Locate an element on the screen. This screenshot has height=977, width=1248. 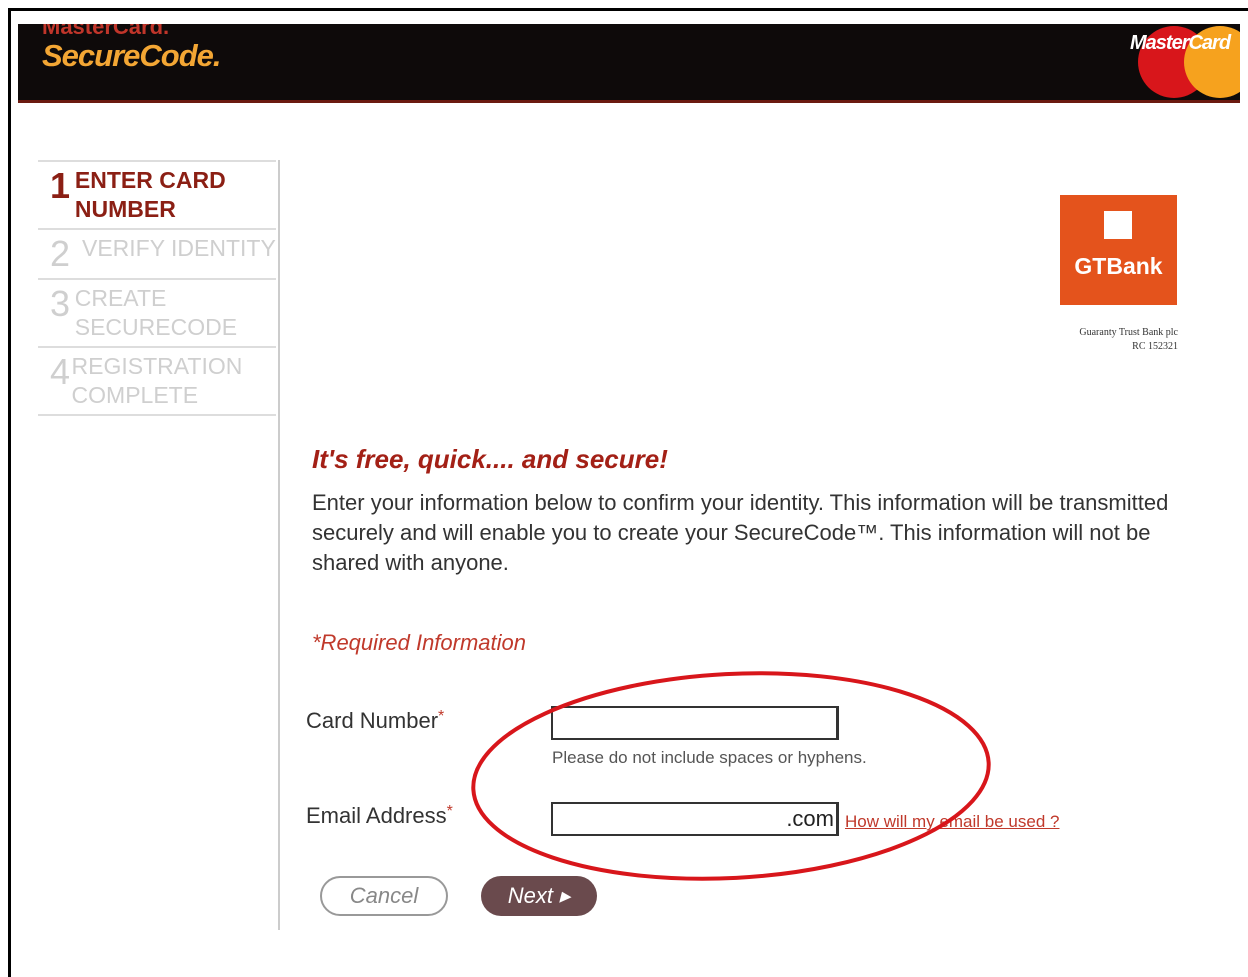
step-registration-complete: 4 REGISTRATION COMPLETE is located at coordinates (157, 381).